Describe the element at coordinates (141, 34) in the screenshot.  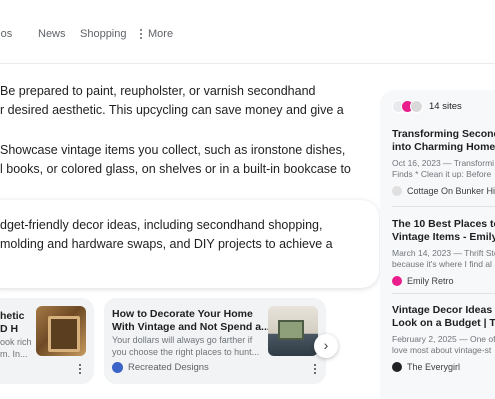
I see `more-vert-icon` at that location.